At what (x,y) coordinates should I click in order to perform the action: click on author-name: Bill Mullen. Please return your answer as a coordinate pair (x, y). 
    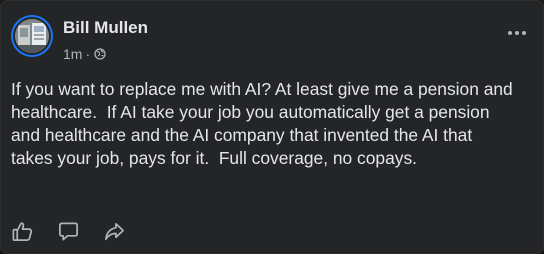
    Looking at the image, I should click on (105, 28).